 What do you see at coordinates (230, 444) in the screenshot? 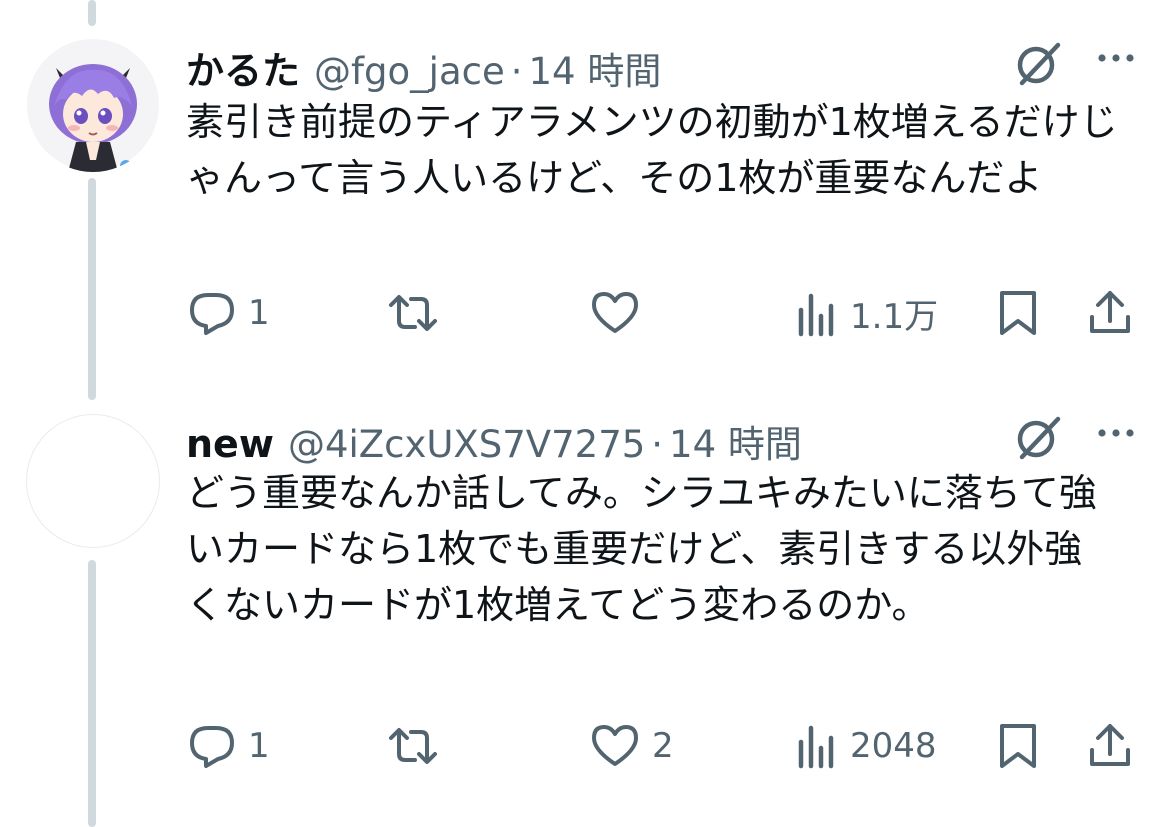
I see `display-name: new` at bounding box center [230, 444].